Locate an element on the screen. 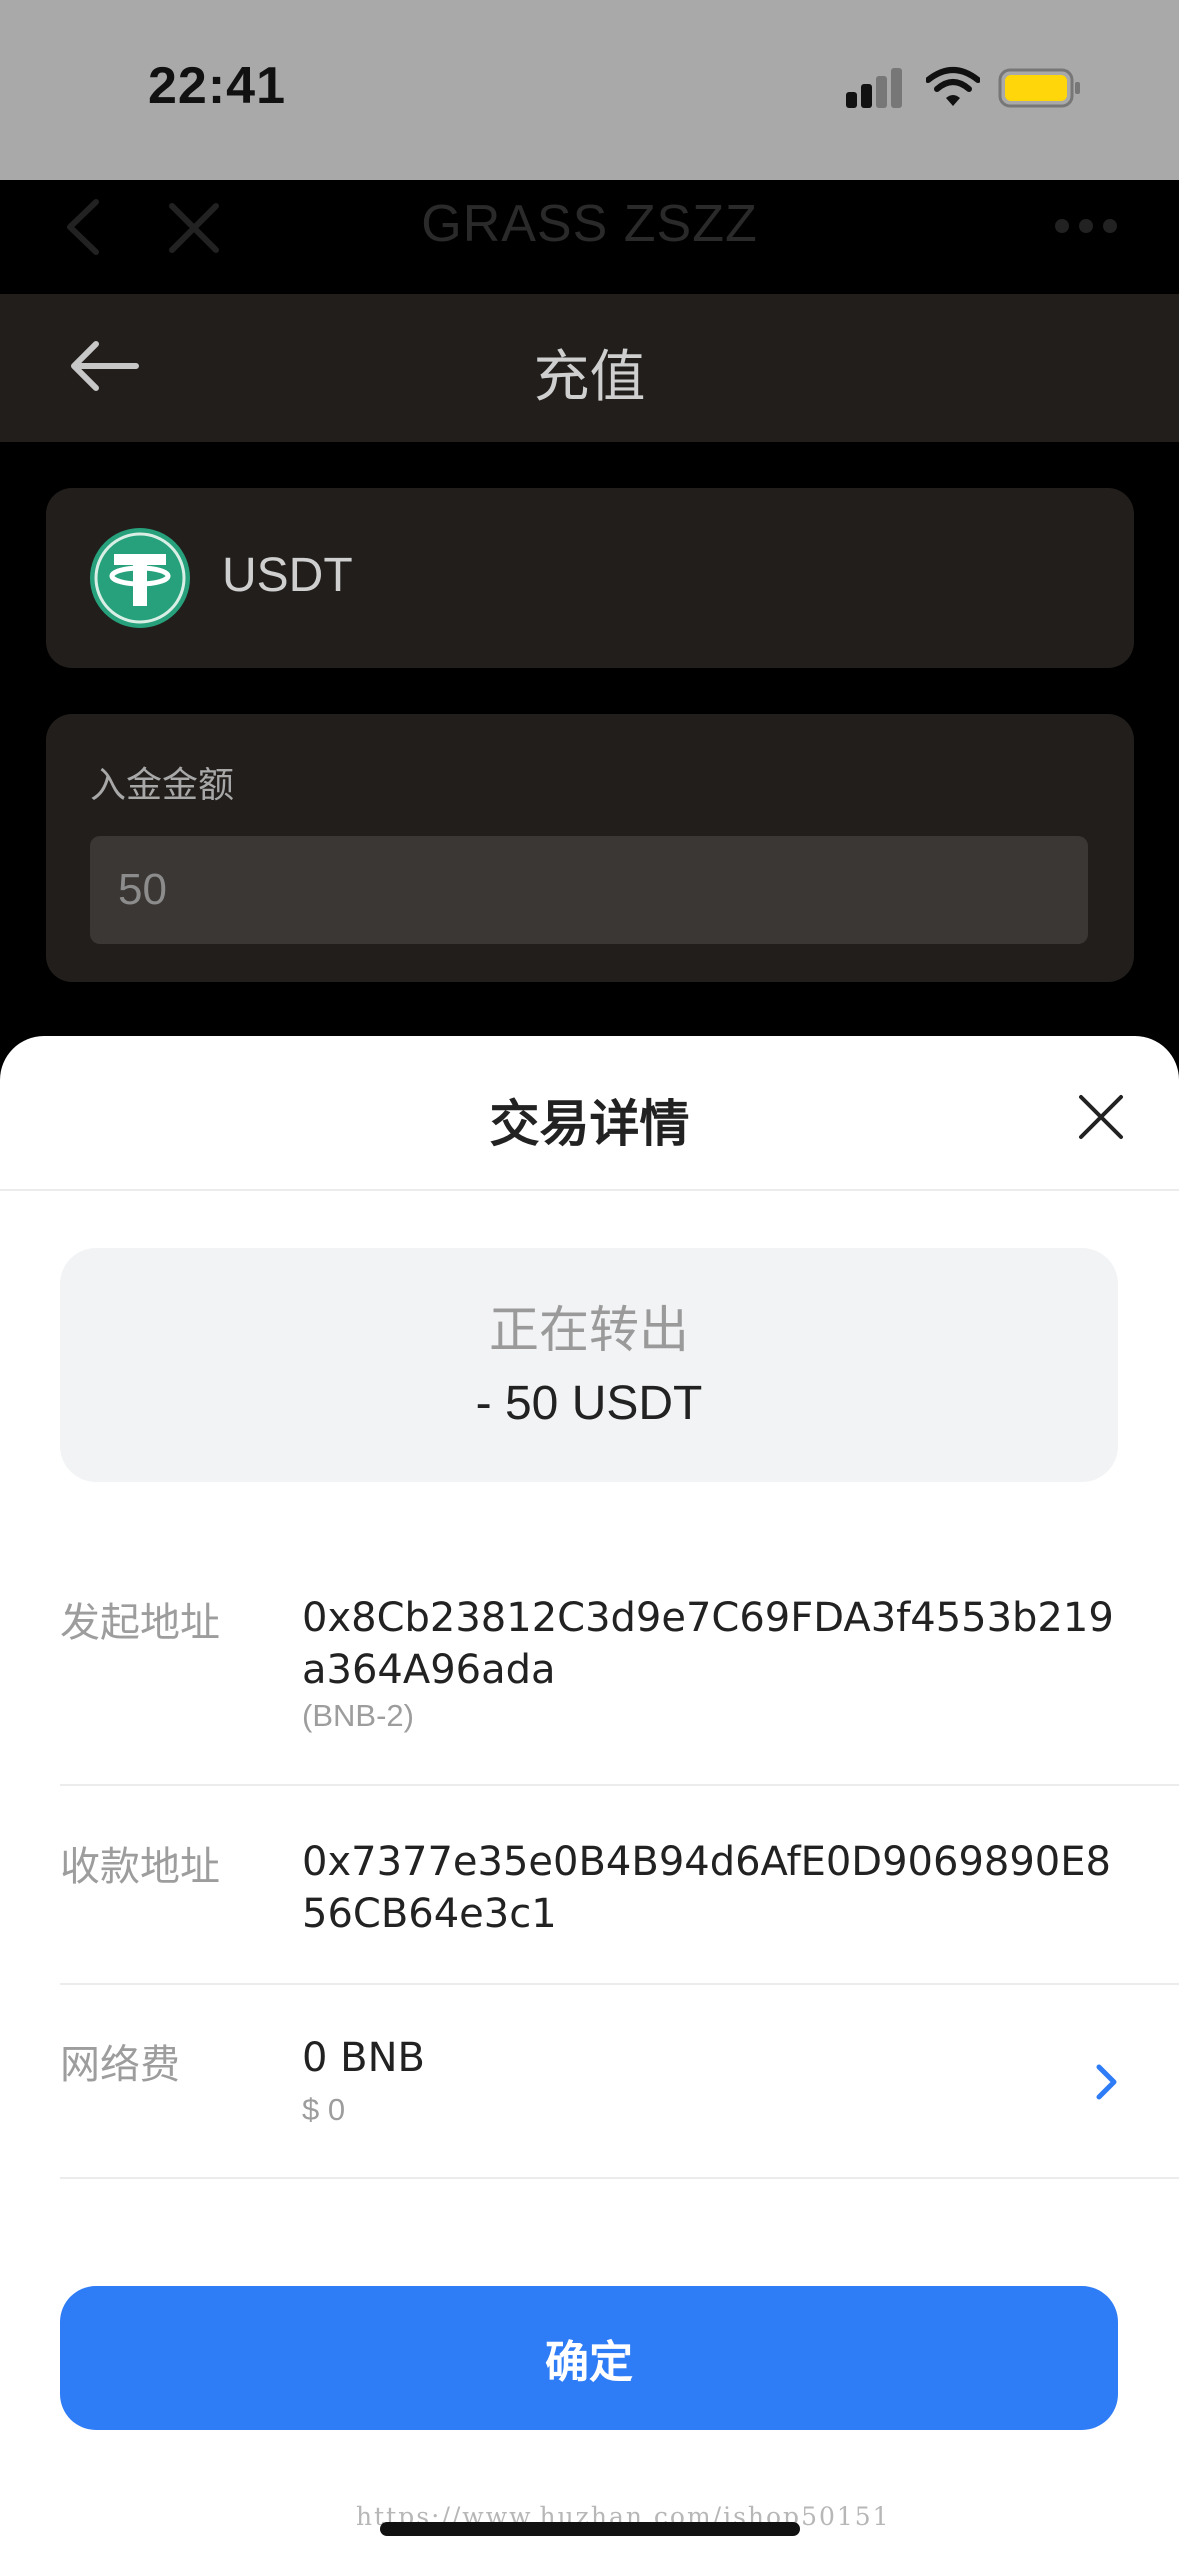 The image size is (1179, 2556). network-fee-label: 网络费 is located at coordinates (120, 2065).